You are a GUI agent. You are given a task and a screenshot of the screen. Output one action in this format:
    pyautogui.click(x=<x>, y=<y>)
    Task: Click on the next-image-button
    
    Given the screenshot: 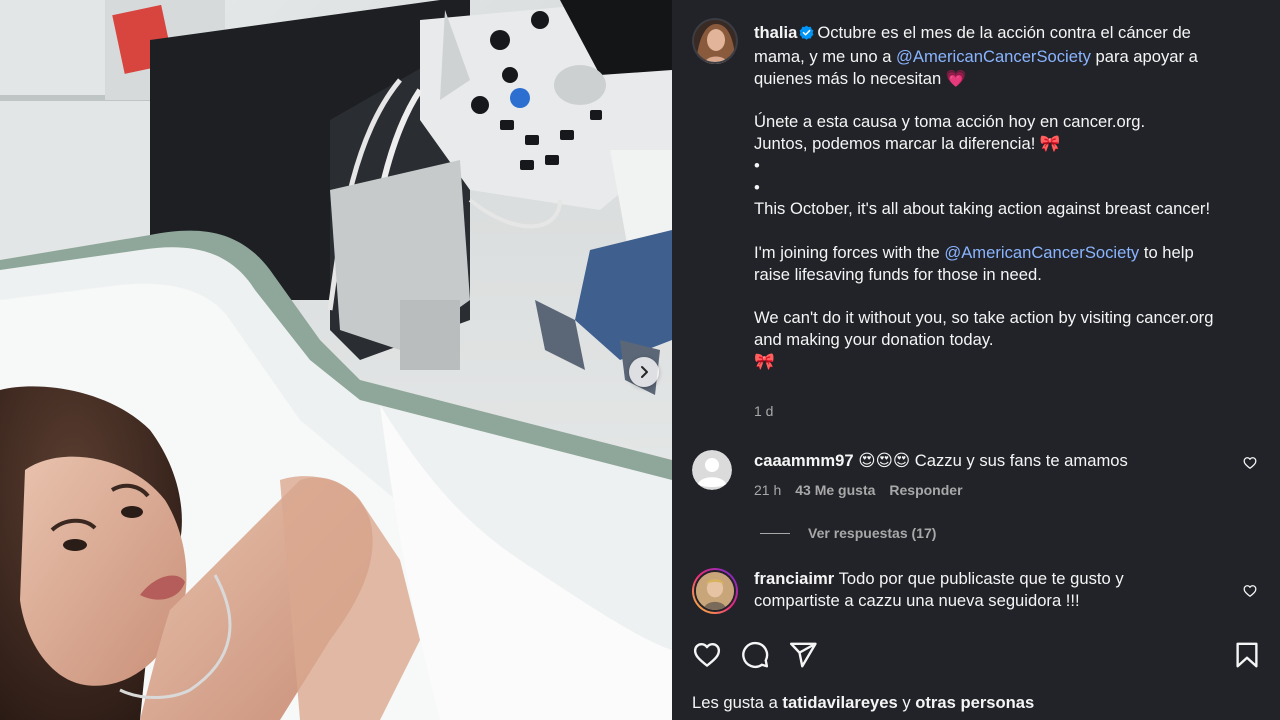 What is the action you would take?
    pyautogui.click(x=644, y=372)
    